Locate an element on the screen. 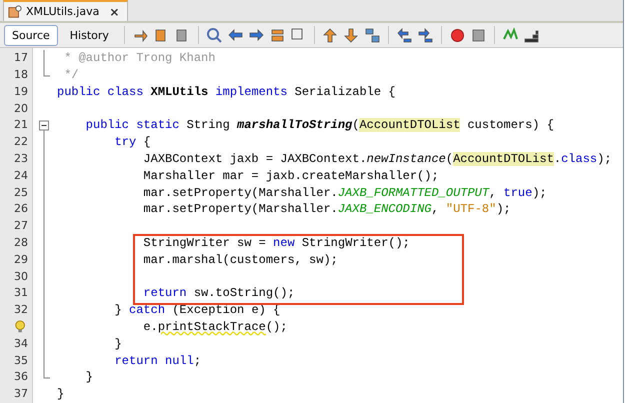 The width and height of the screenshot is (629, 403). line-number: 28 is located at coordinates (21, 243).